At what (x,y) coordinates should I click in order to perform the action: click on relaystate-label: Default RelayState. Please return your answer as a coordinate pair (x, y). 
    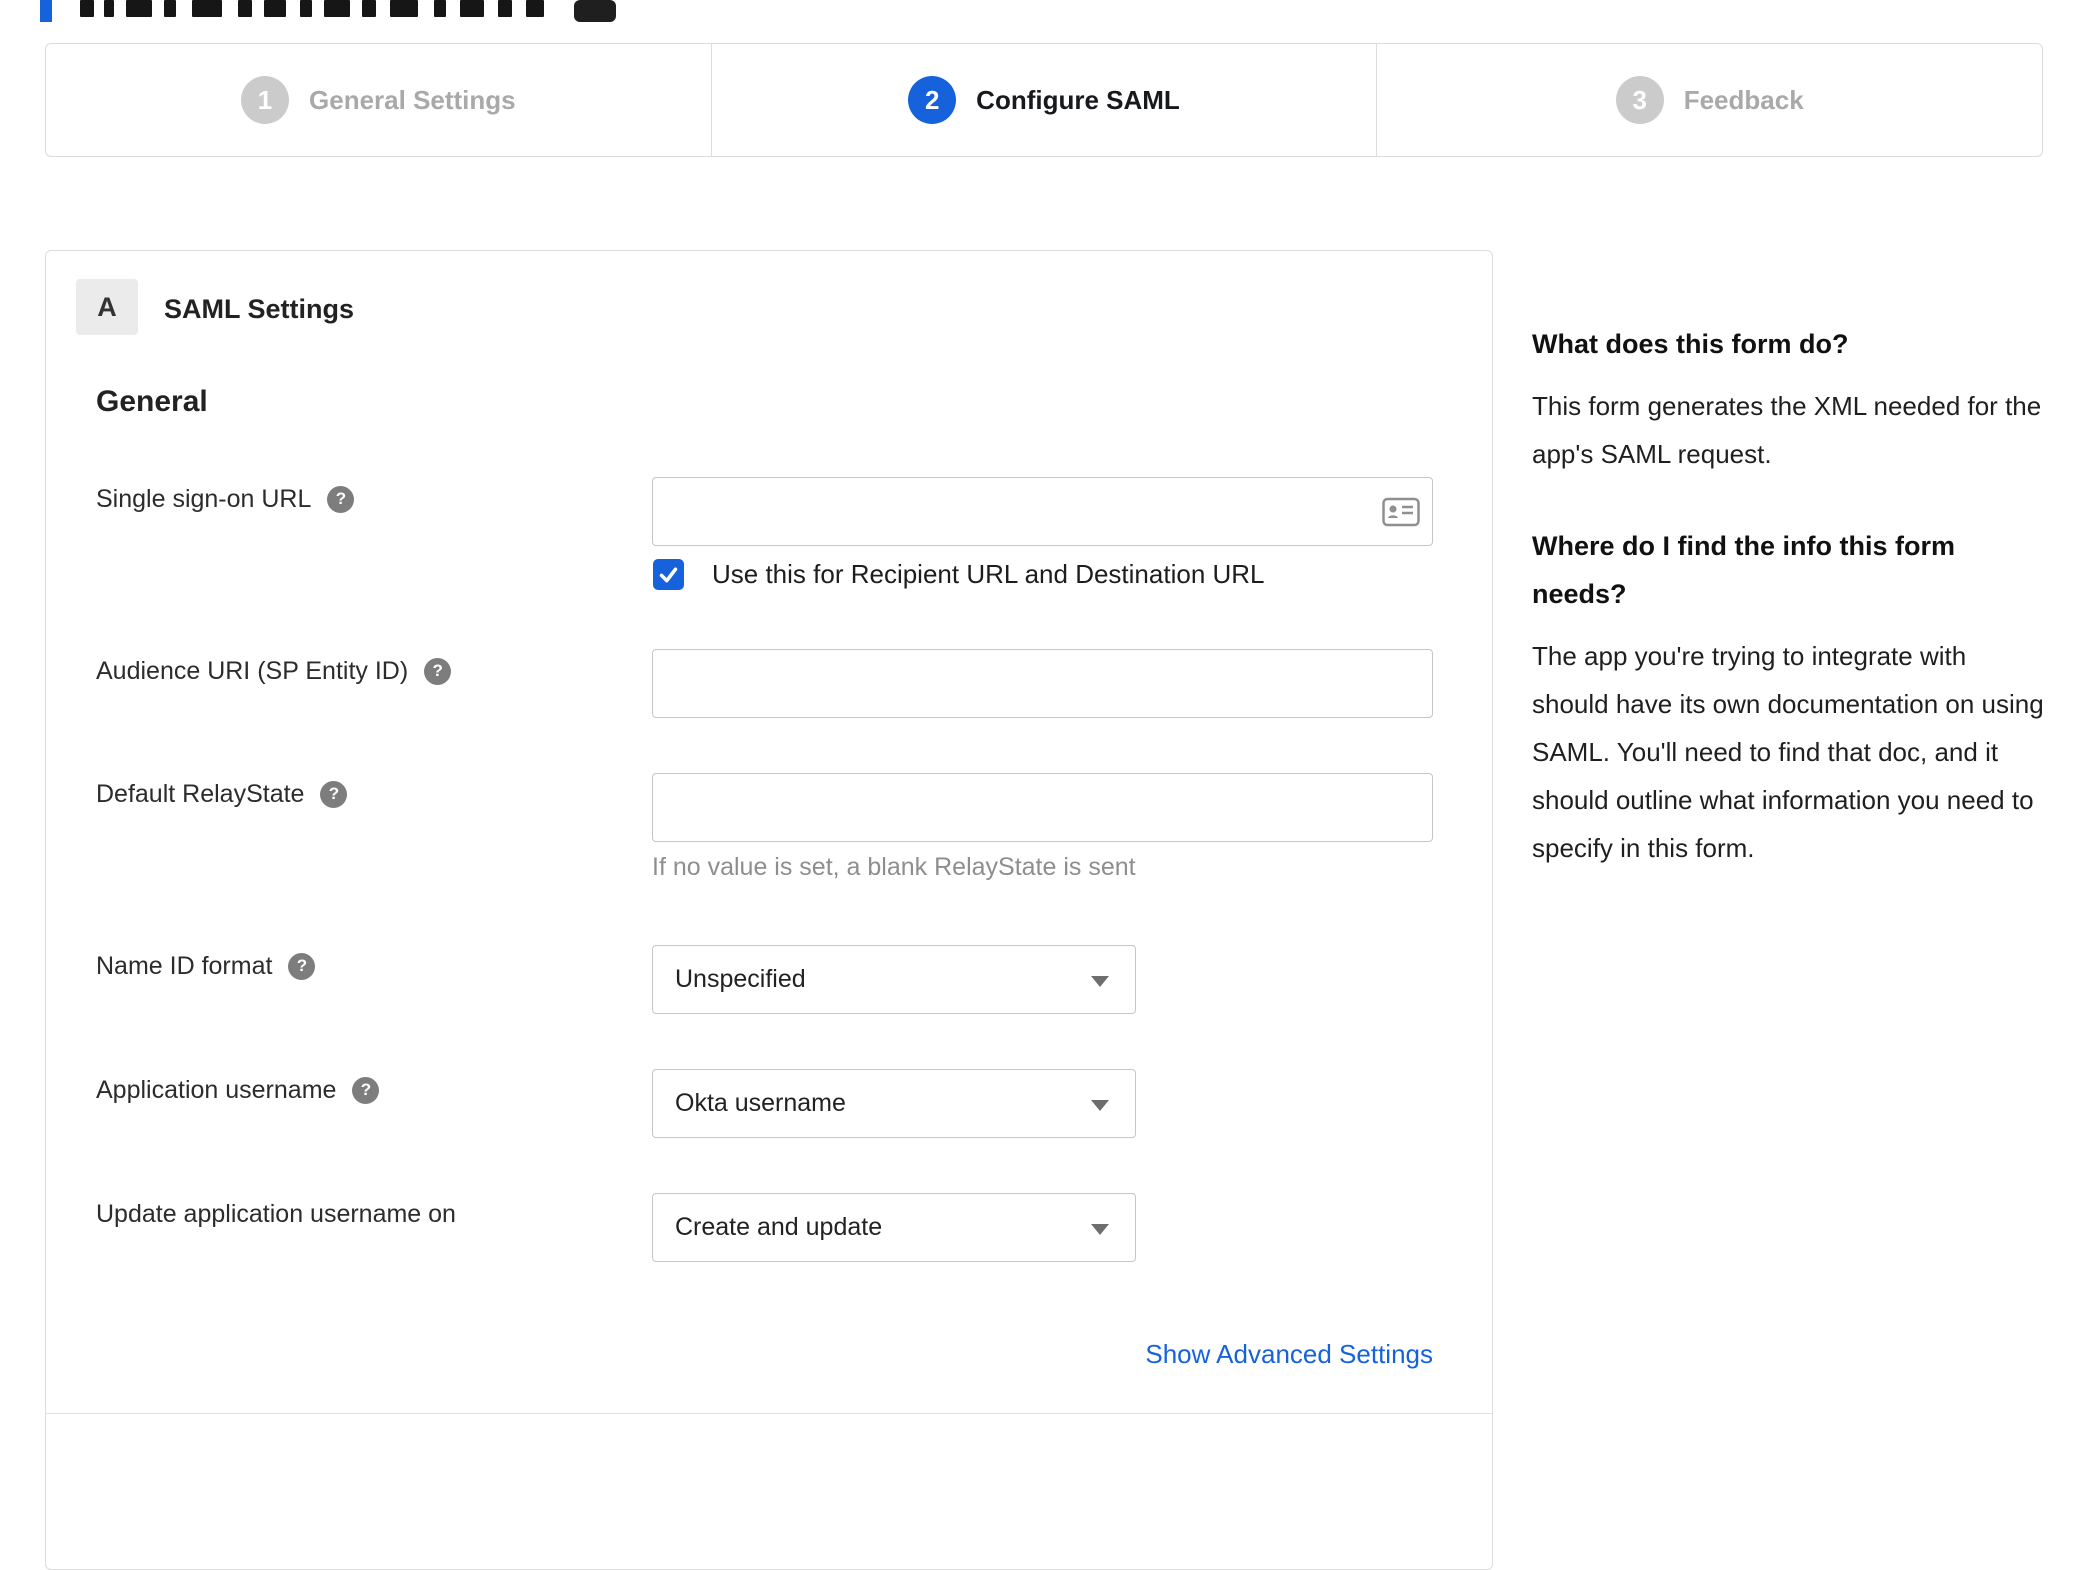
    Looking at the image, I should click on (200, 793).